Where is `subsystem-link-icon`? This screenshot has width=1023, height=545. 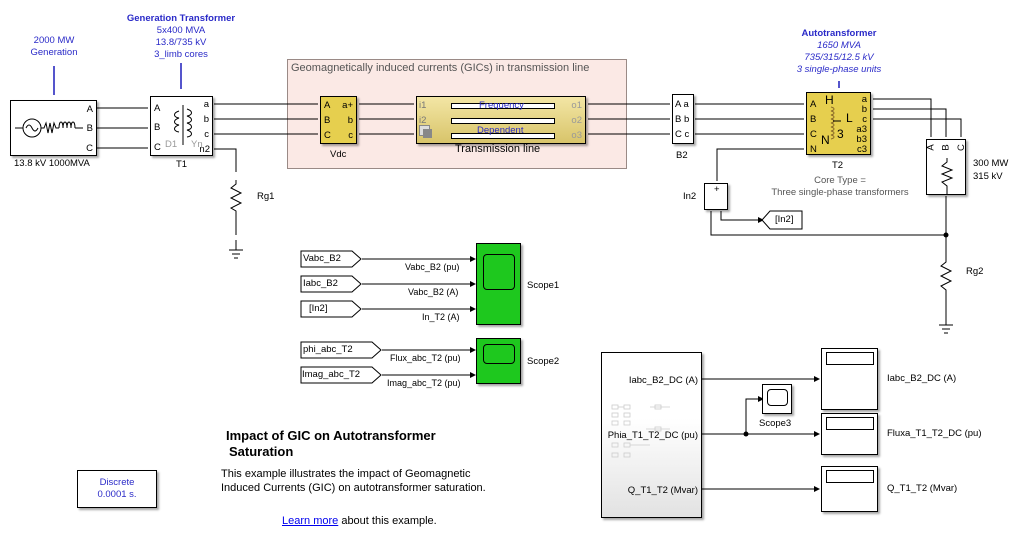 subsystem-link-icon is located at coordinates (426, 132).